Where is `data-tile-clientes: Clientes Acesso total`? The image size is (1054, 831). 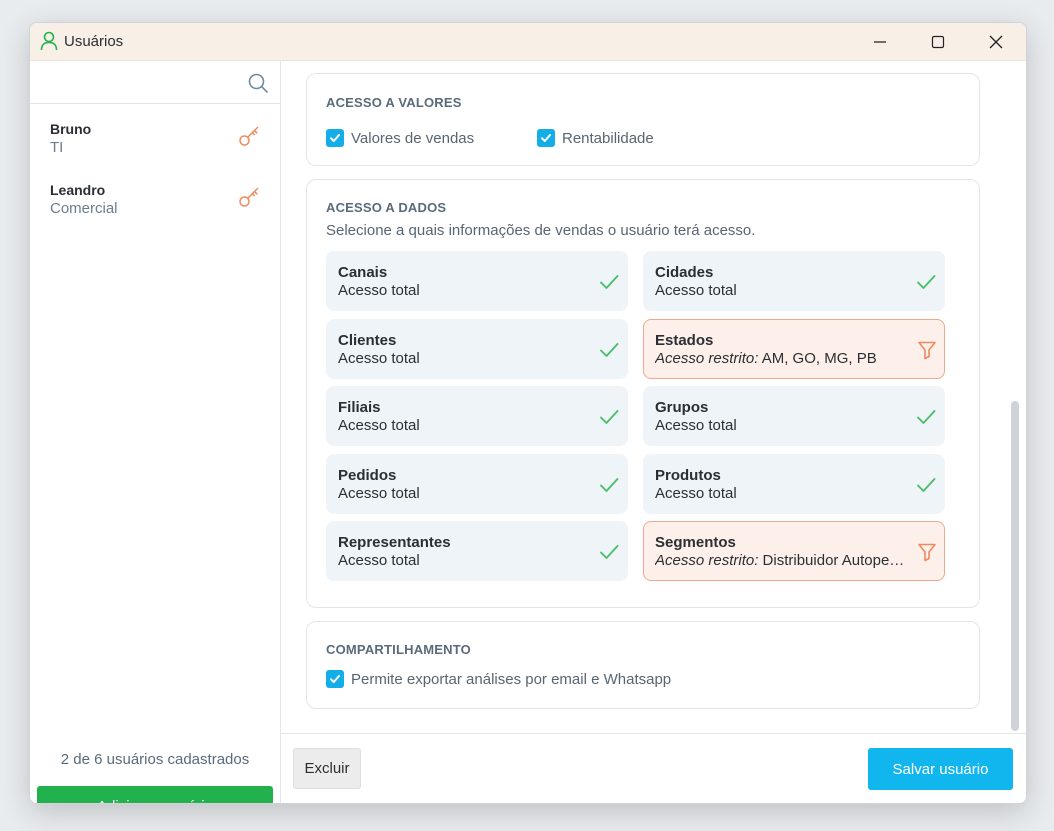 data-tile-clientes: Clientes Acesso total is located at coordinates (477, 348).